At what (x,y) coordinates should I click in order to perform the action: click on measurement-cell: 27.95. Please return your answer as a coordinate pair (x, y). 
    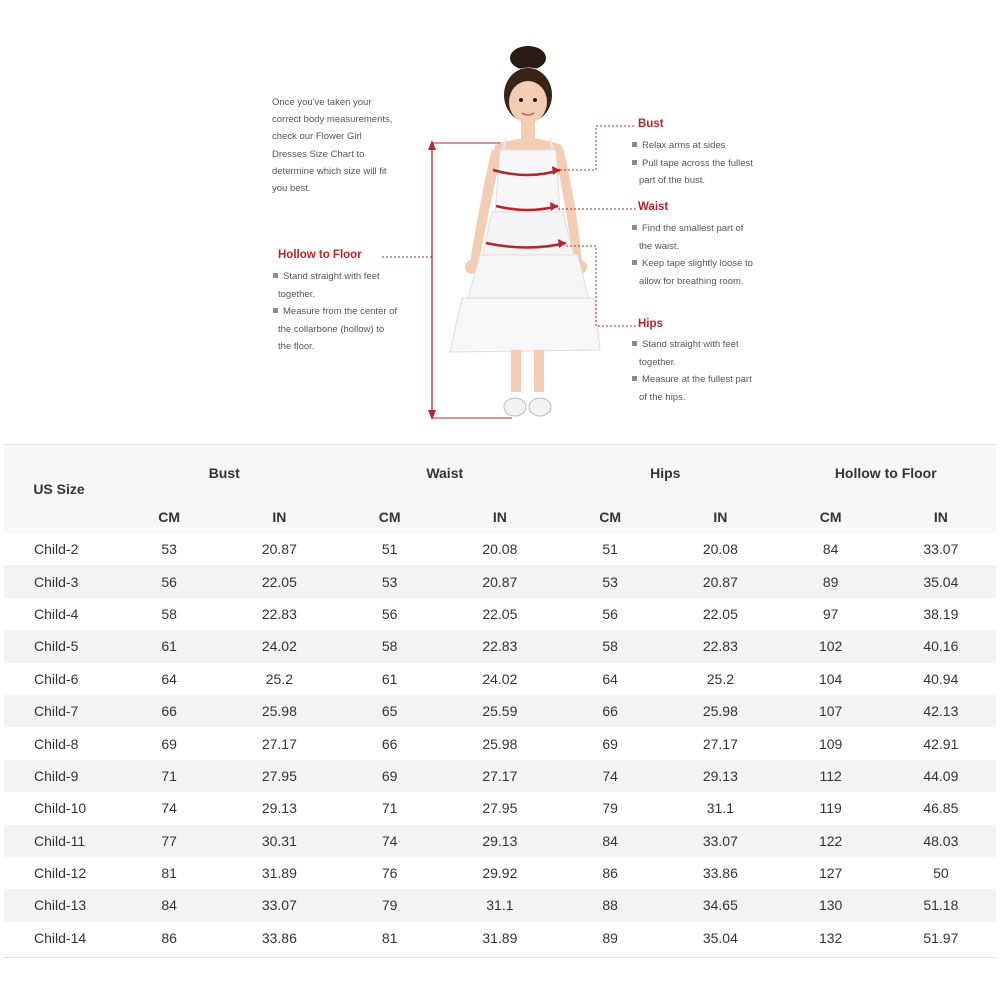
    Looking at the image, I should click on (500, 808).